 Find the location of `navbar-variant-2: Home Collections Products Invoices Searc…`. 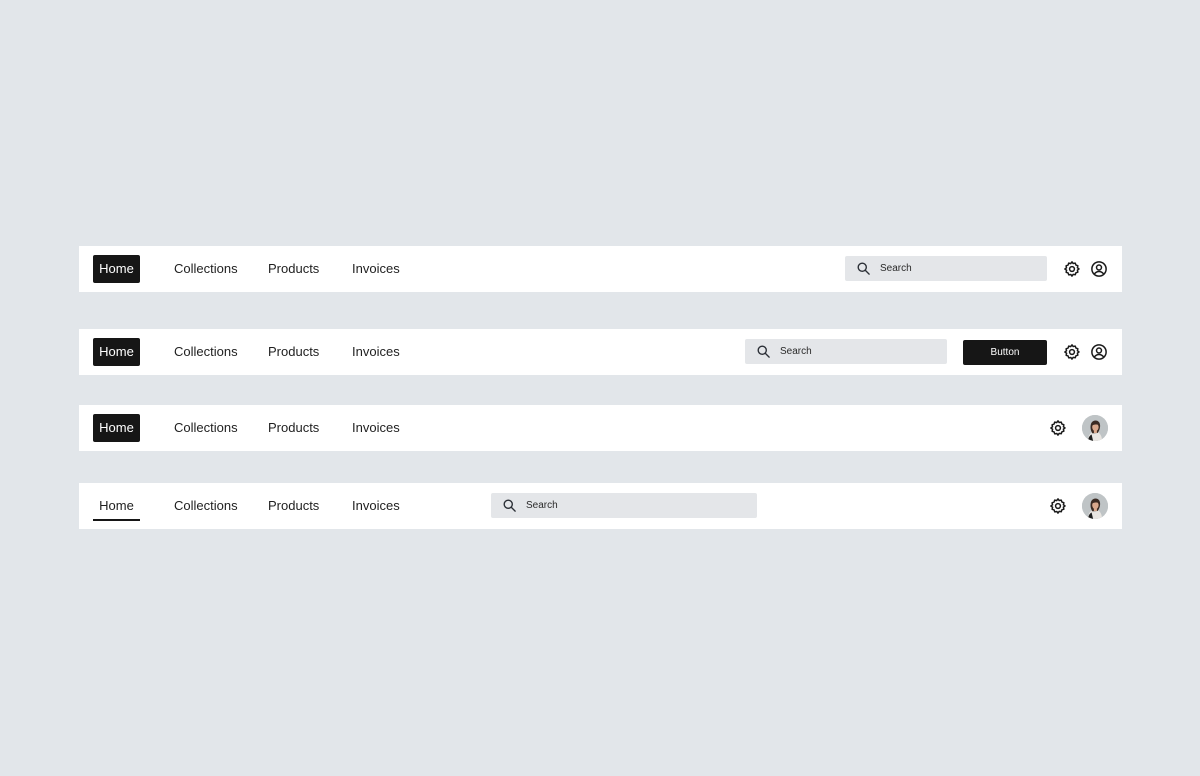

navbar-variant-2: Home Collections Products Invoices Searc… is located at coordinates (600, 352).